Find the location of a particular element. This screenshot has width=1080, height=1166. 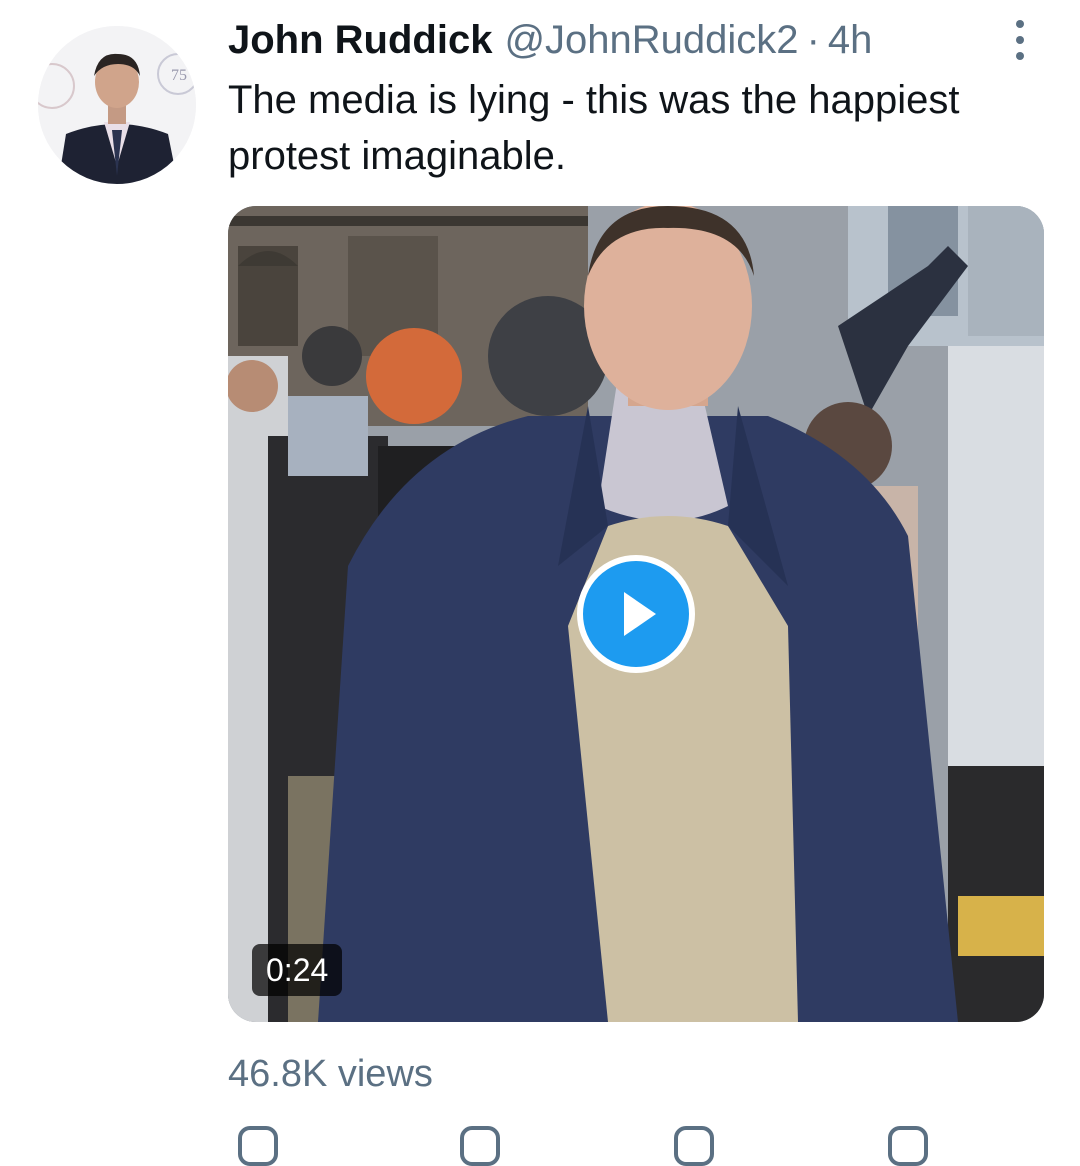

play-button is located at coordinates (636, 614).